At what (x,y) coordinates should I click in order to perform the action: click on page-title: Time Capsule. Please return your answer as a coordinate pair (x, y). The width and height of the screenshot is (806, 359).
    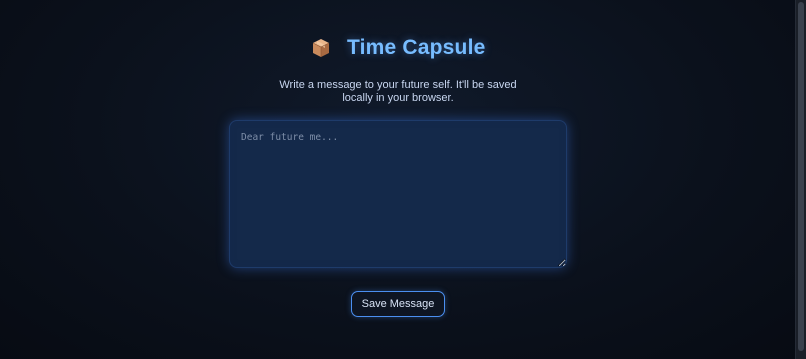
    Looking at the image, I should click on (416, 47).